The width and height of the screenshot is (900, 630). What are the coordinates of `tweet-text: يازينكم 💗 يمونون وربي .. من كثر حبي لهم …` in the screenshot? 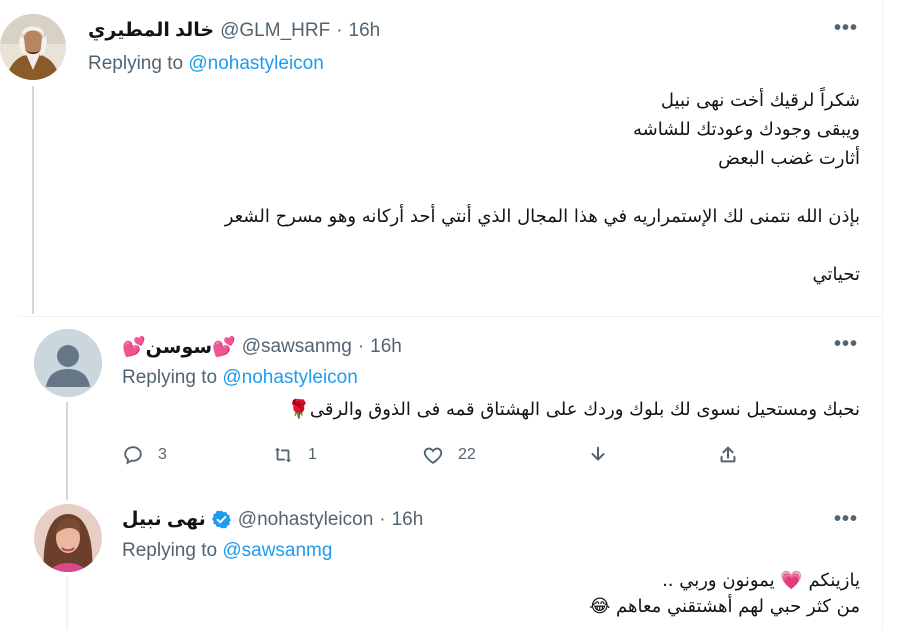 It's located at (490, 594).